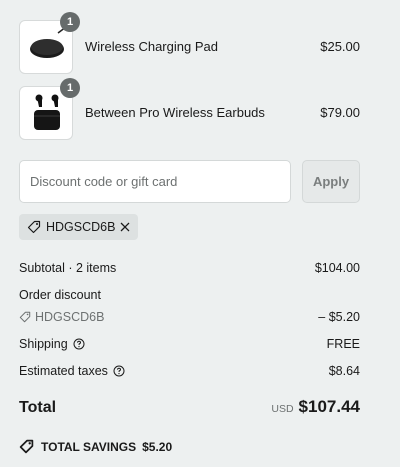 The width and height of the screenshot is (400, 467). I want to click on item-name: Wireless Charging Pad, so click(151, 46).